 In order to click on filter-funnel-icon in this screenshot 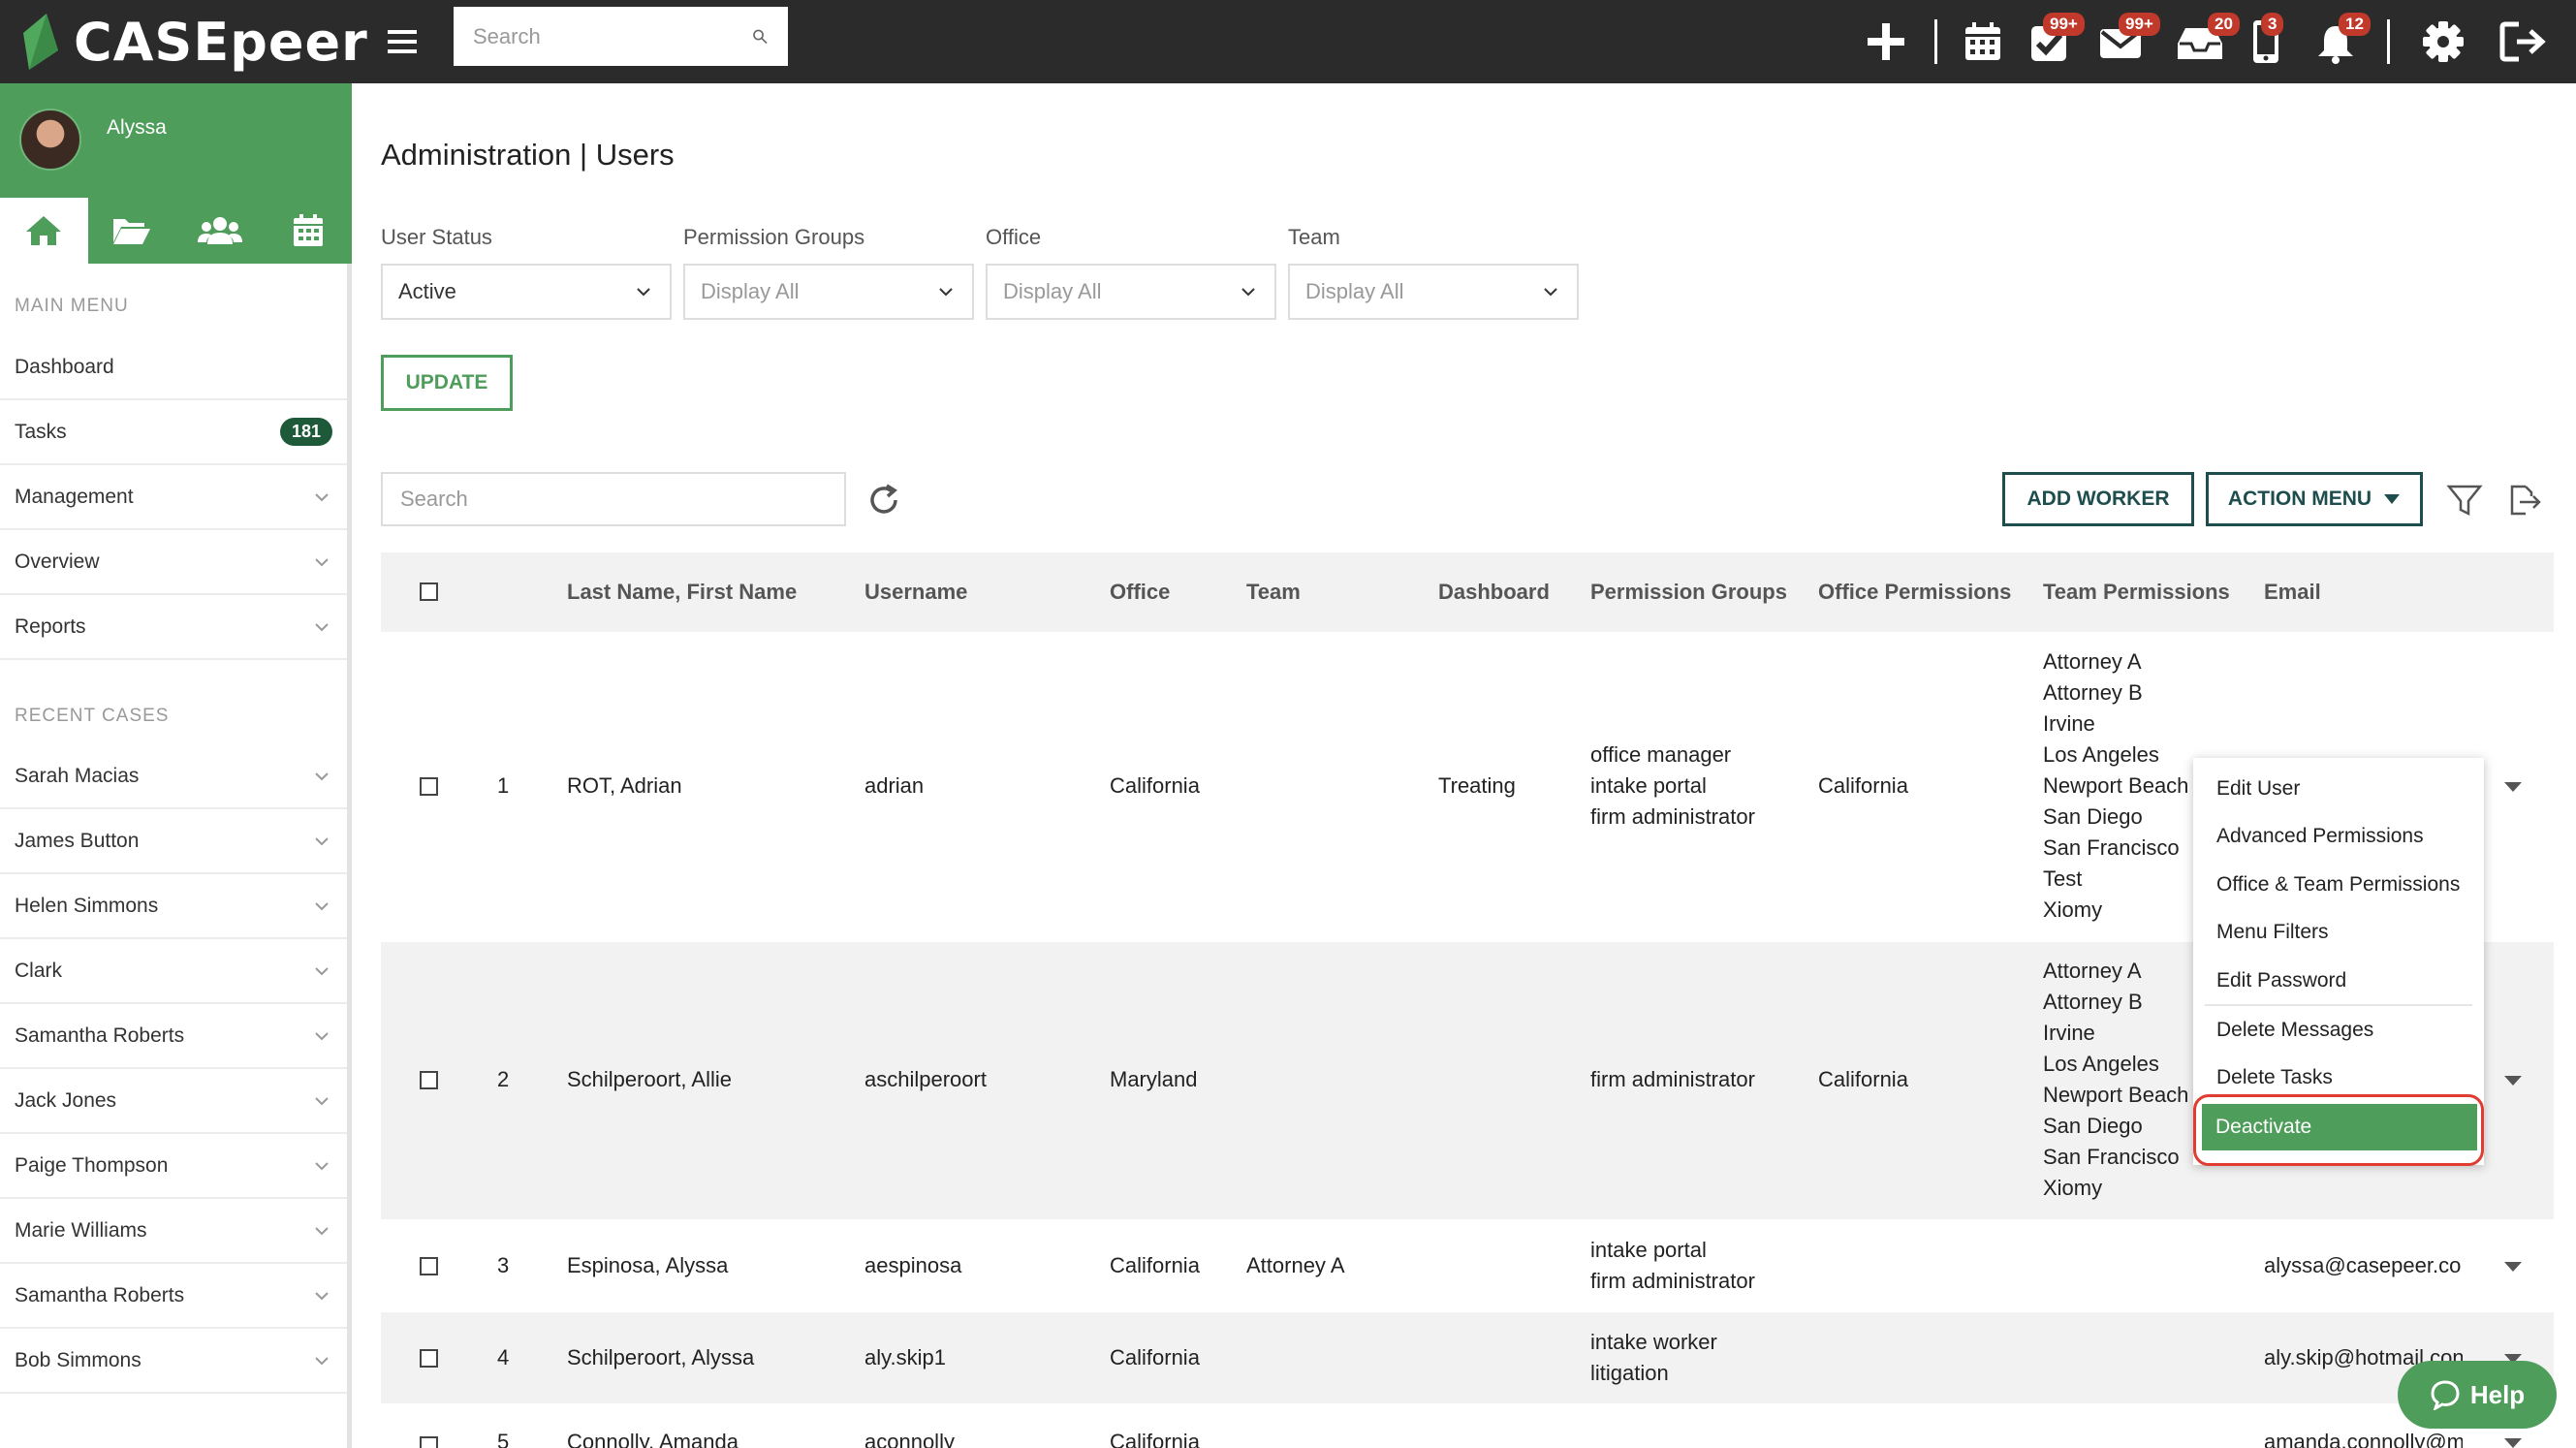, I will do `click(2464, 500)`.